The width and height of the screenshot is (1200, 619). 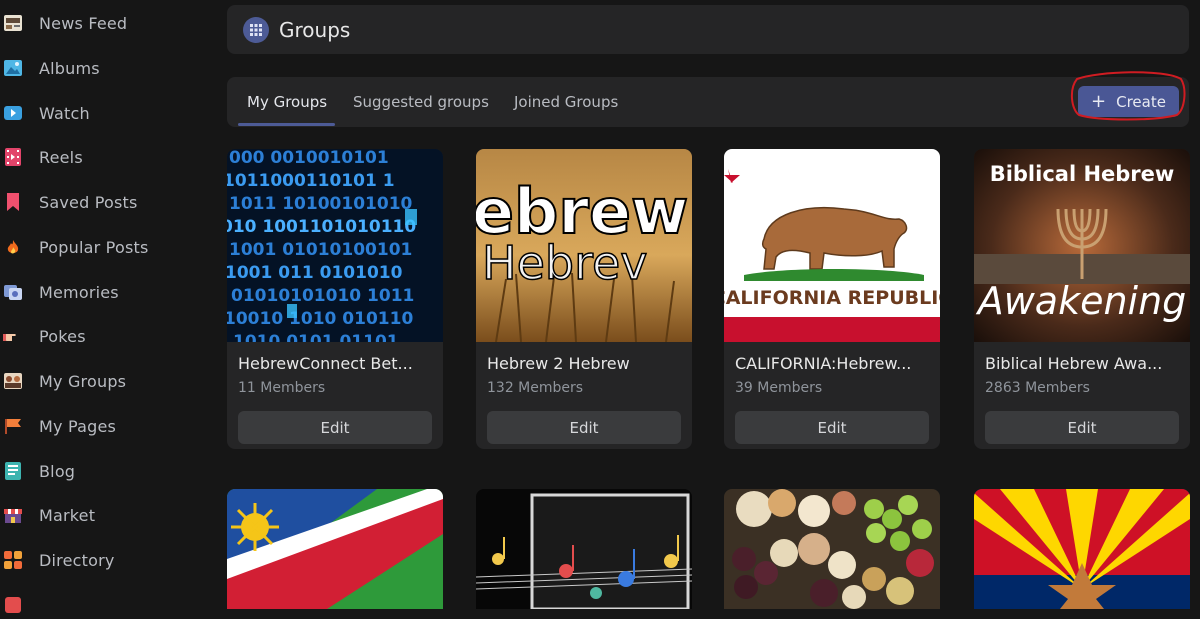 What do you see at coordinates (321, 204) in the screenshot?
I see `svg-text: 1011 10100101010` at bounding box center [321, 204].